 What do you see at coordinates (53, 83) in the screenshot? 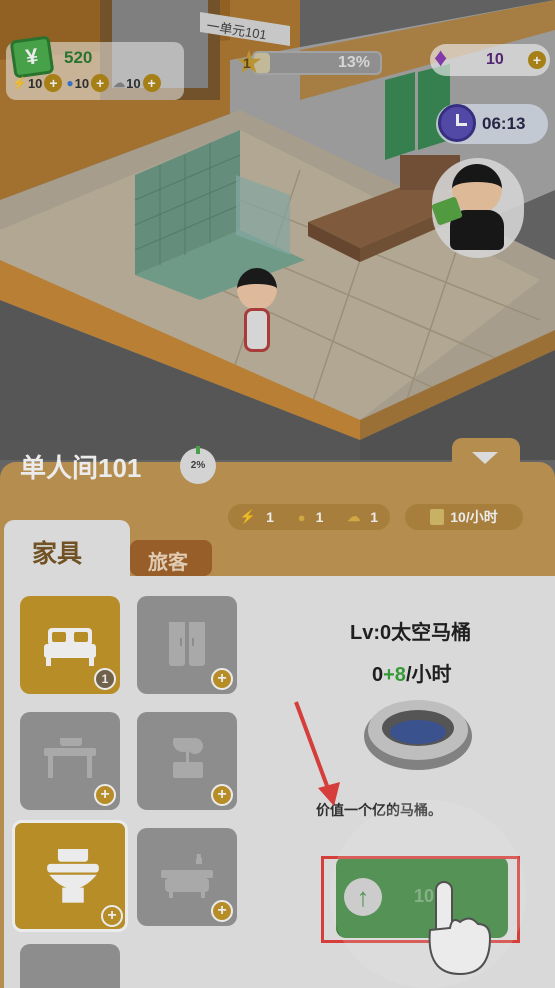
I see `add-energy-button: +` at bounding box center [53, 83].